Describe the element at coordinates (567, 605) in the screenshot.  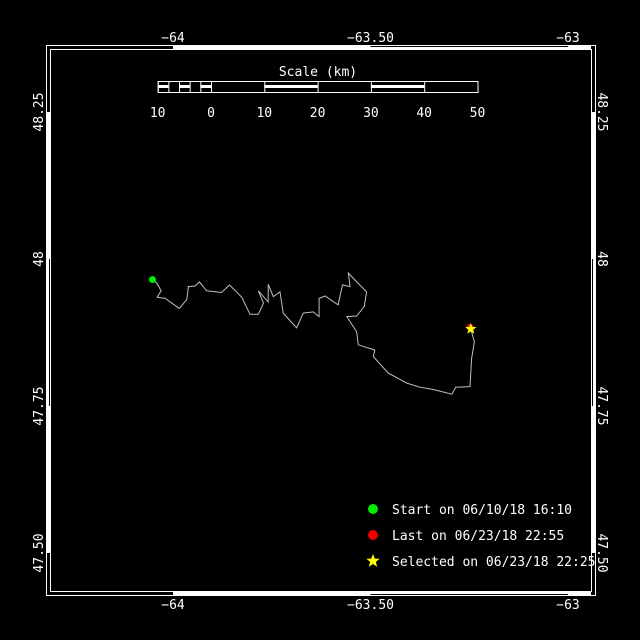
I see `lon-tick-label-bottom: −63` at that location.